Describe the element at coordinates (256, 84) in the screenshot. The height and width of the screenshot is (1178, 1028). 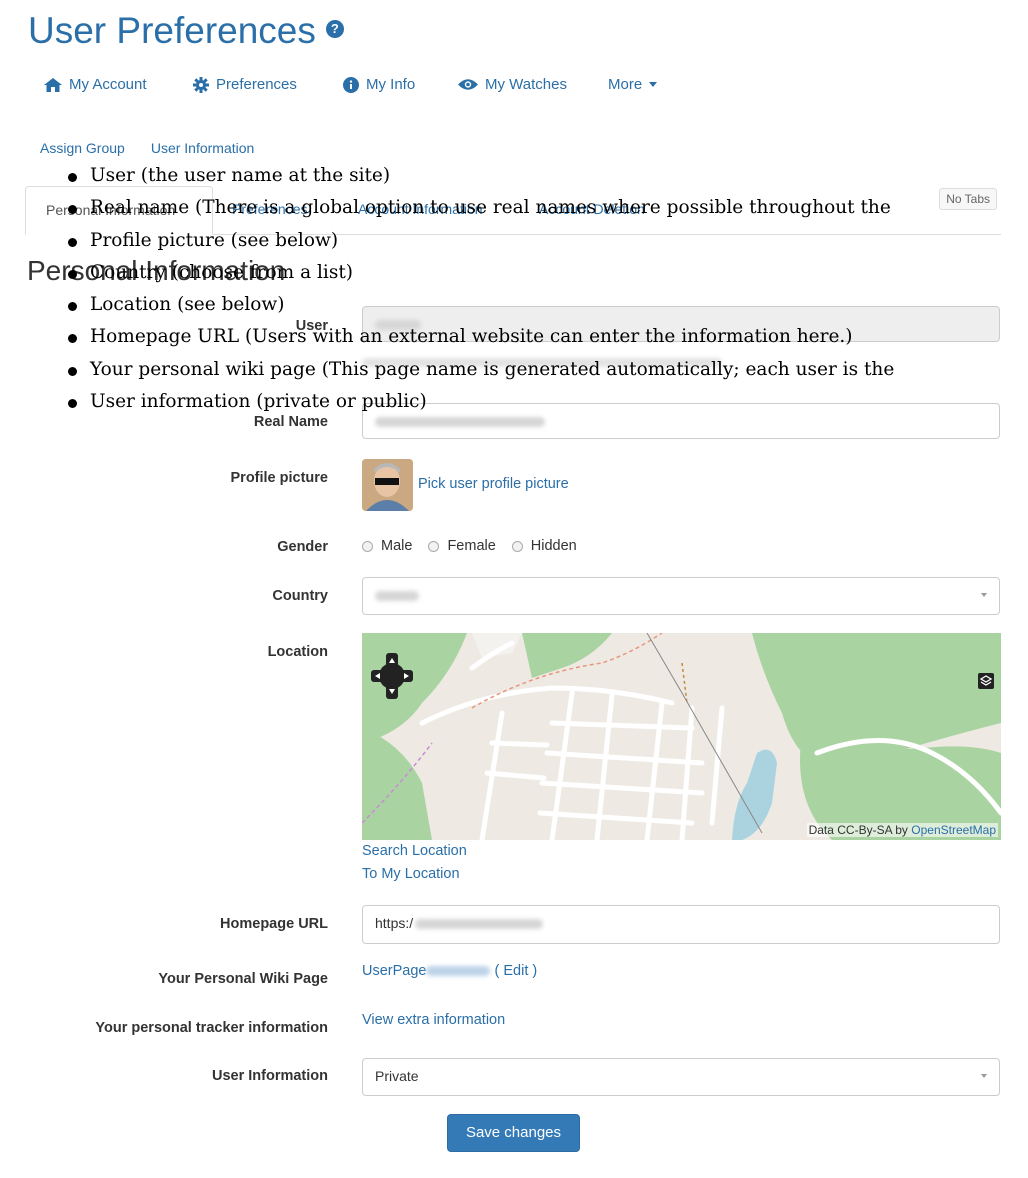
I see `nav-label: Preferences` at that location.